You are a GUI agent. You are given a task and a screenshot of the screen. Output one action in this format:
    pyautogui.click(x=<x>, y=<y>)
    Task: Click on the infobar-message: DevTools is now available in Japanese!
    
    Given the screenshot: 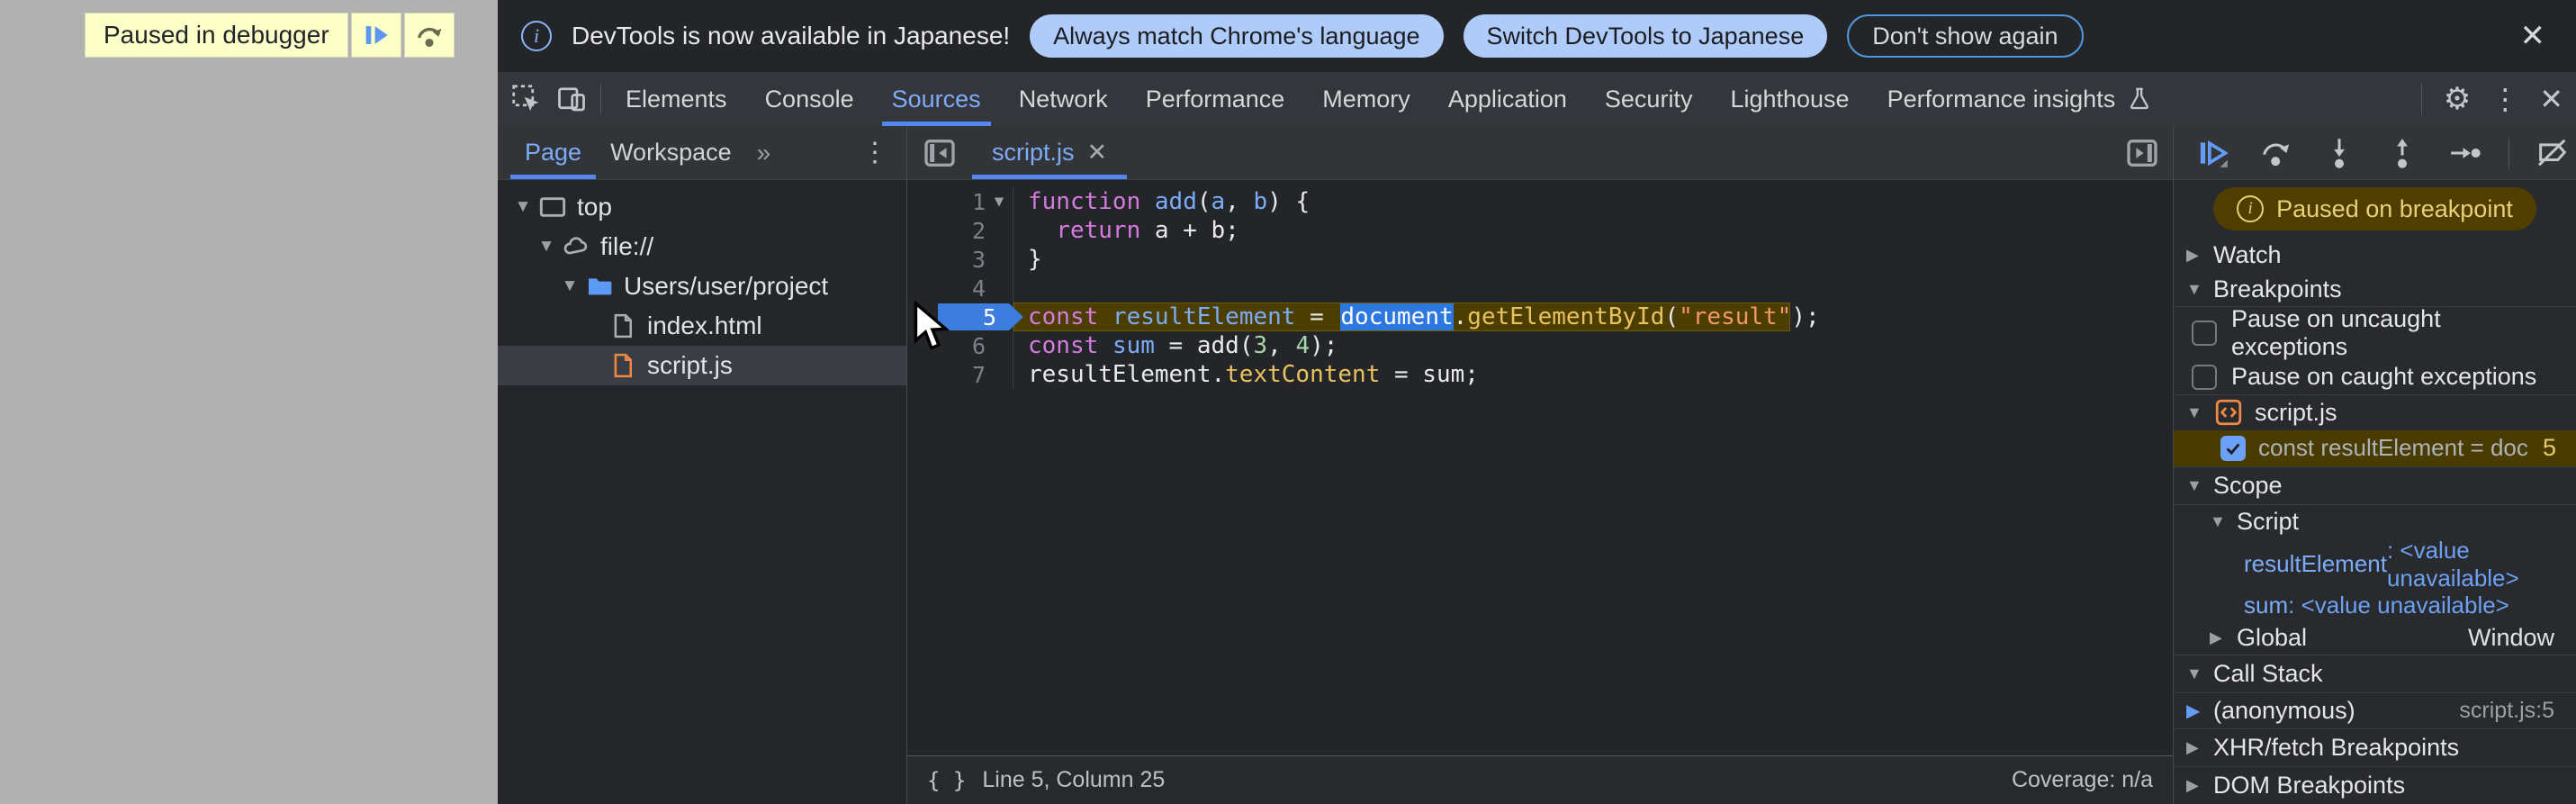 What is the action you would take?
    pyautogui.click(x=791, y=36)
    